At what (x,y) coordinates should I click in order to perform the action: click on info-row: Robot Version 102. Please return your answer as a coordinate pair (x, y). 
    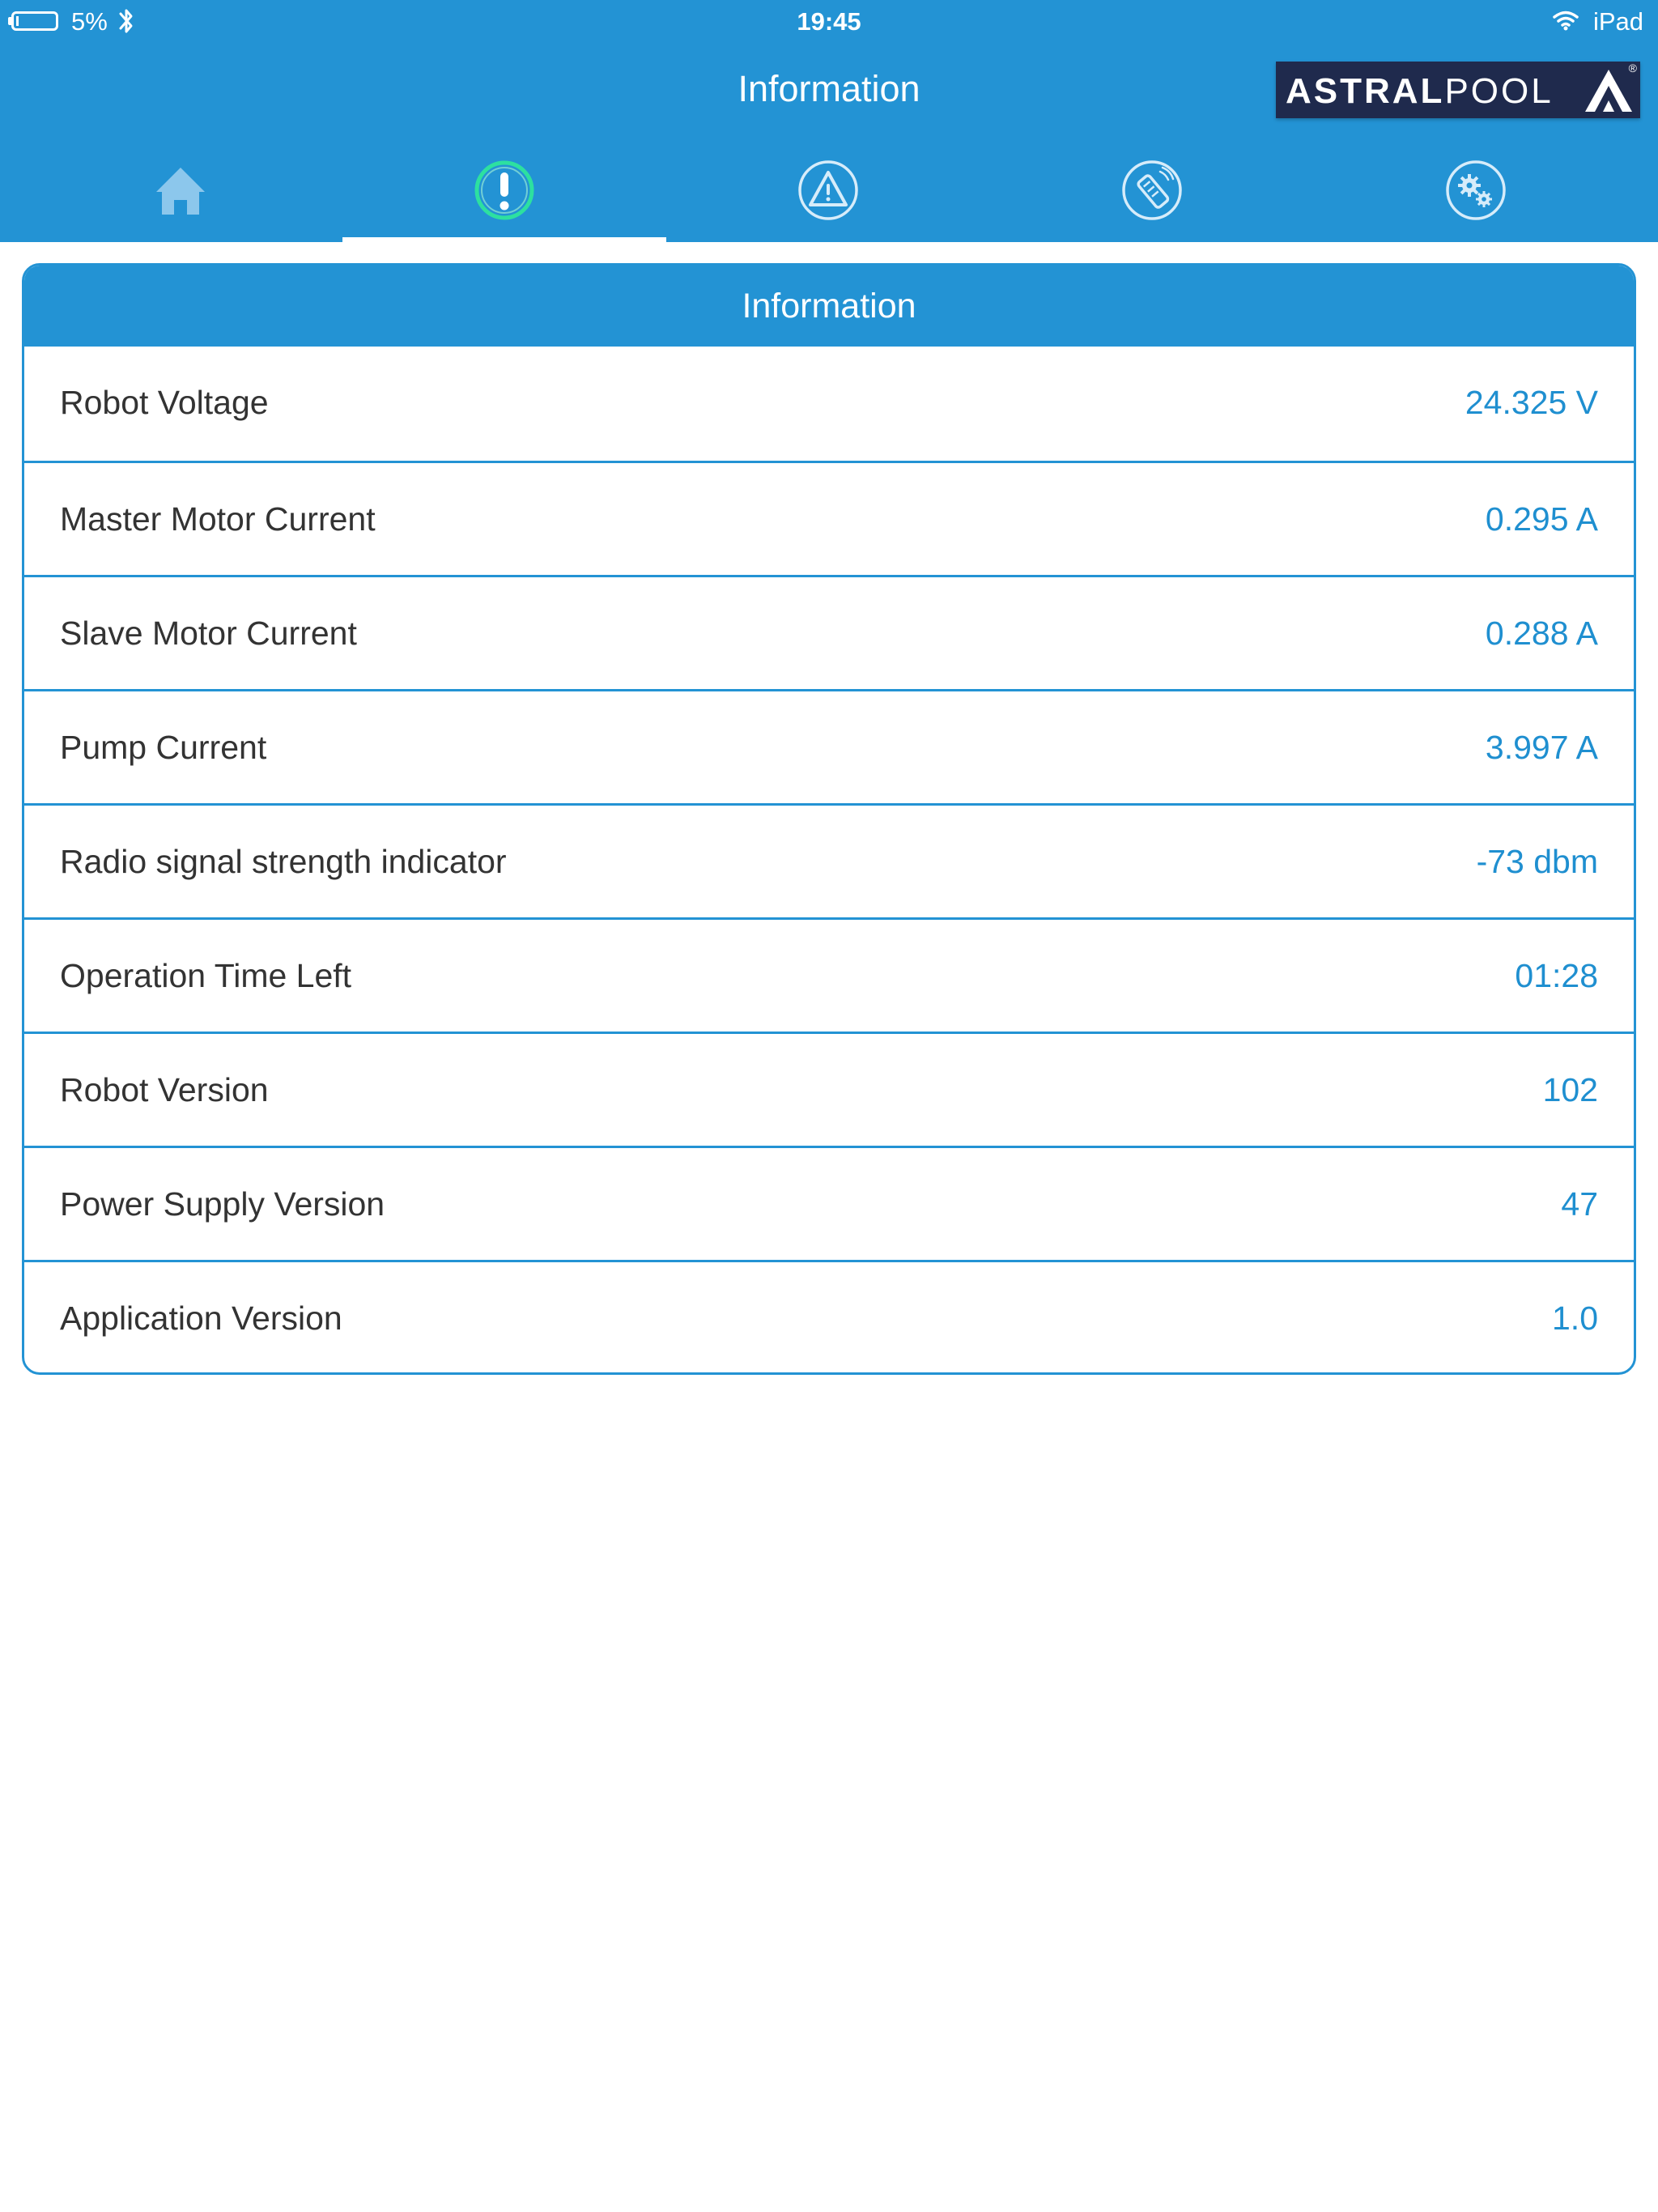
    Looking at the image, I should click on (829, 1089).